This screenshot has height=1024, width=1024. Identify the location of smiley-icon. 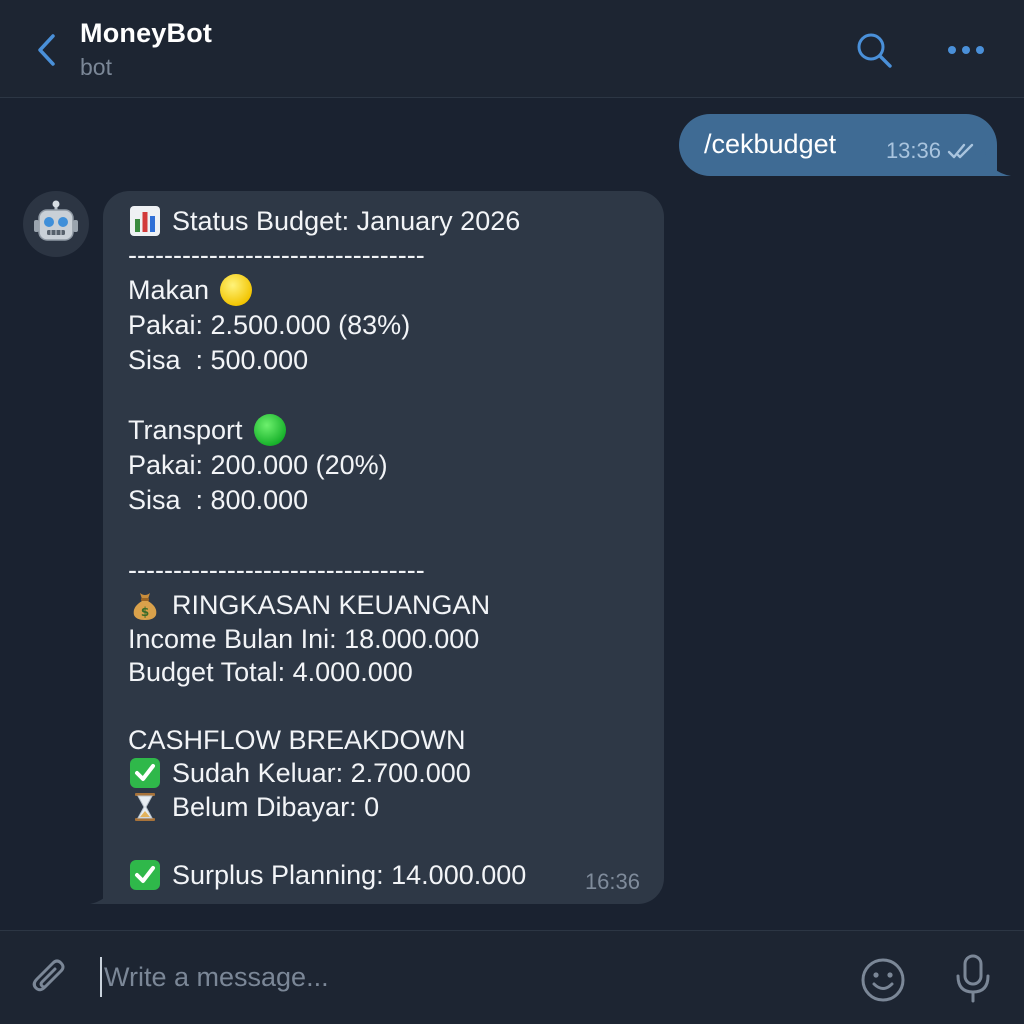
(883, 980).